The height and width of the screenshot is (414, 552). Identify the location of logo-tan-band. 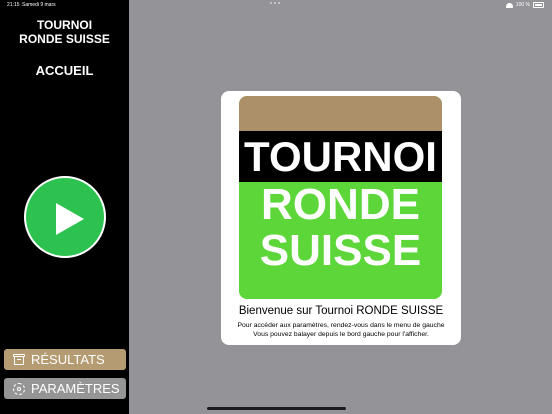
(340, 113).